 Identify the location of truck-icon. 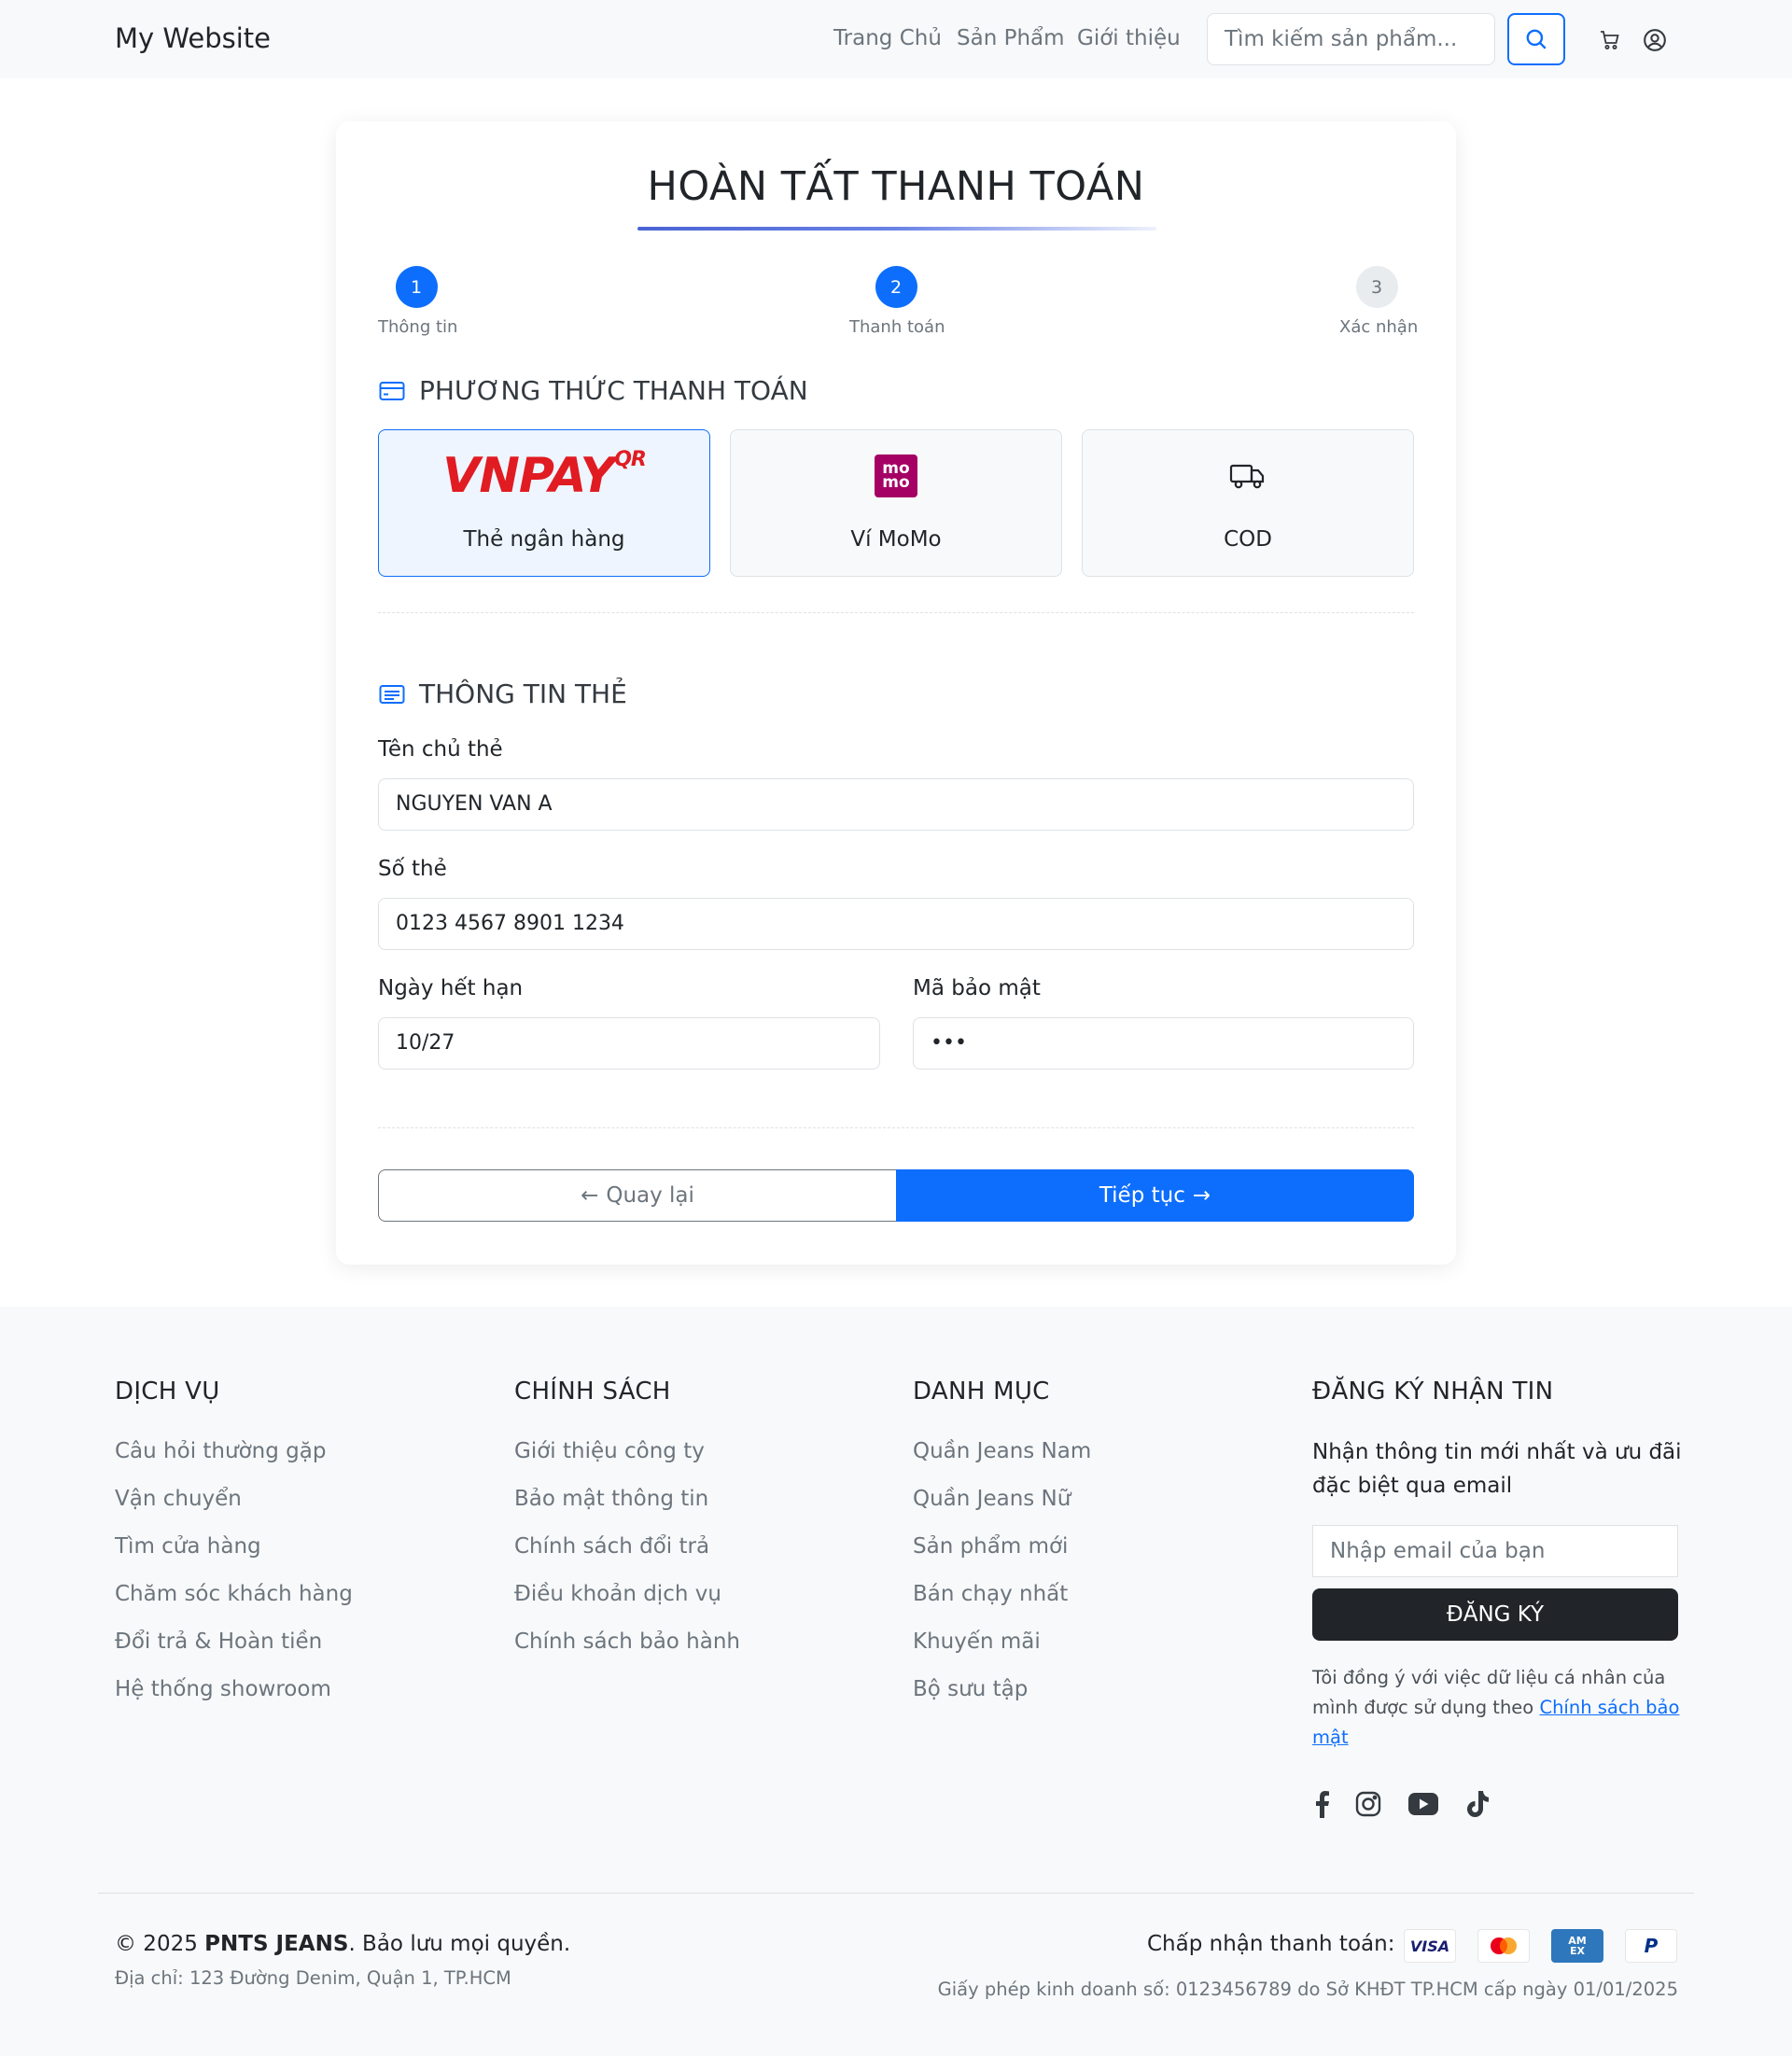
(1248, 476).